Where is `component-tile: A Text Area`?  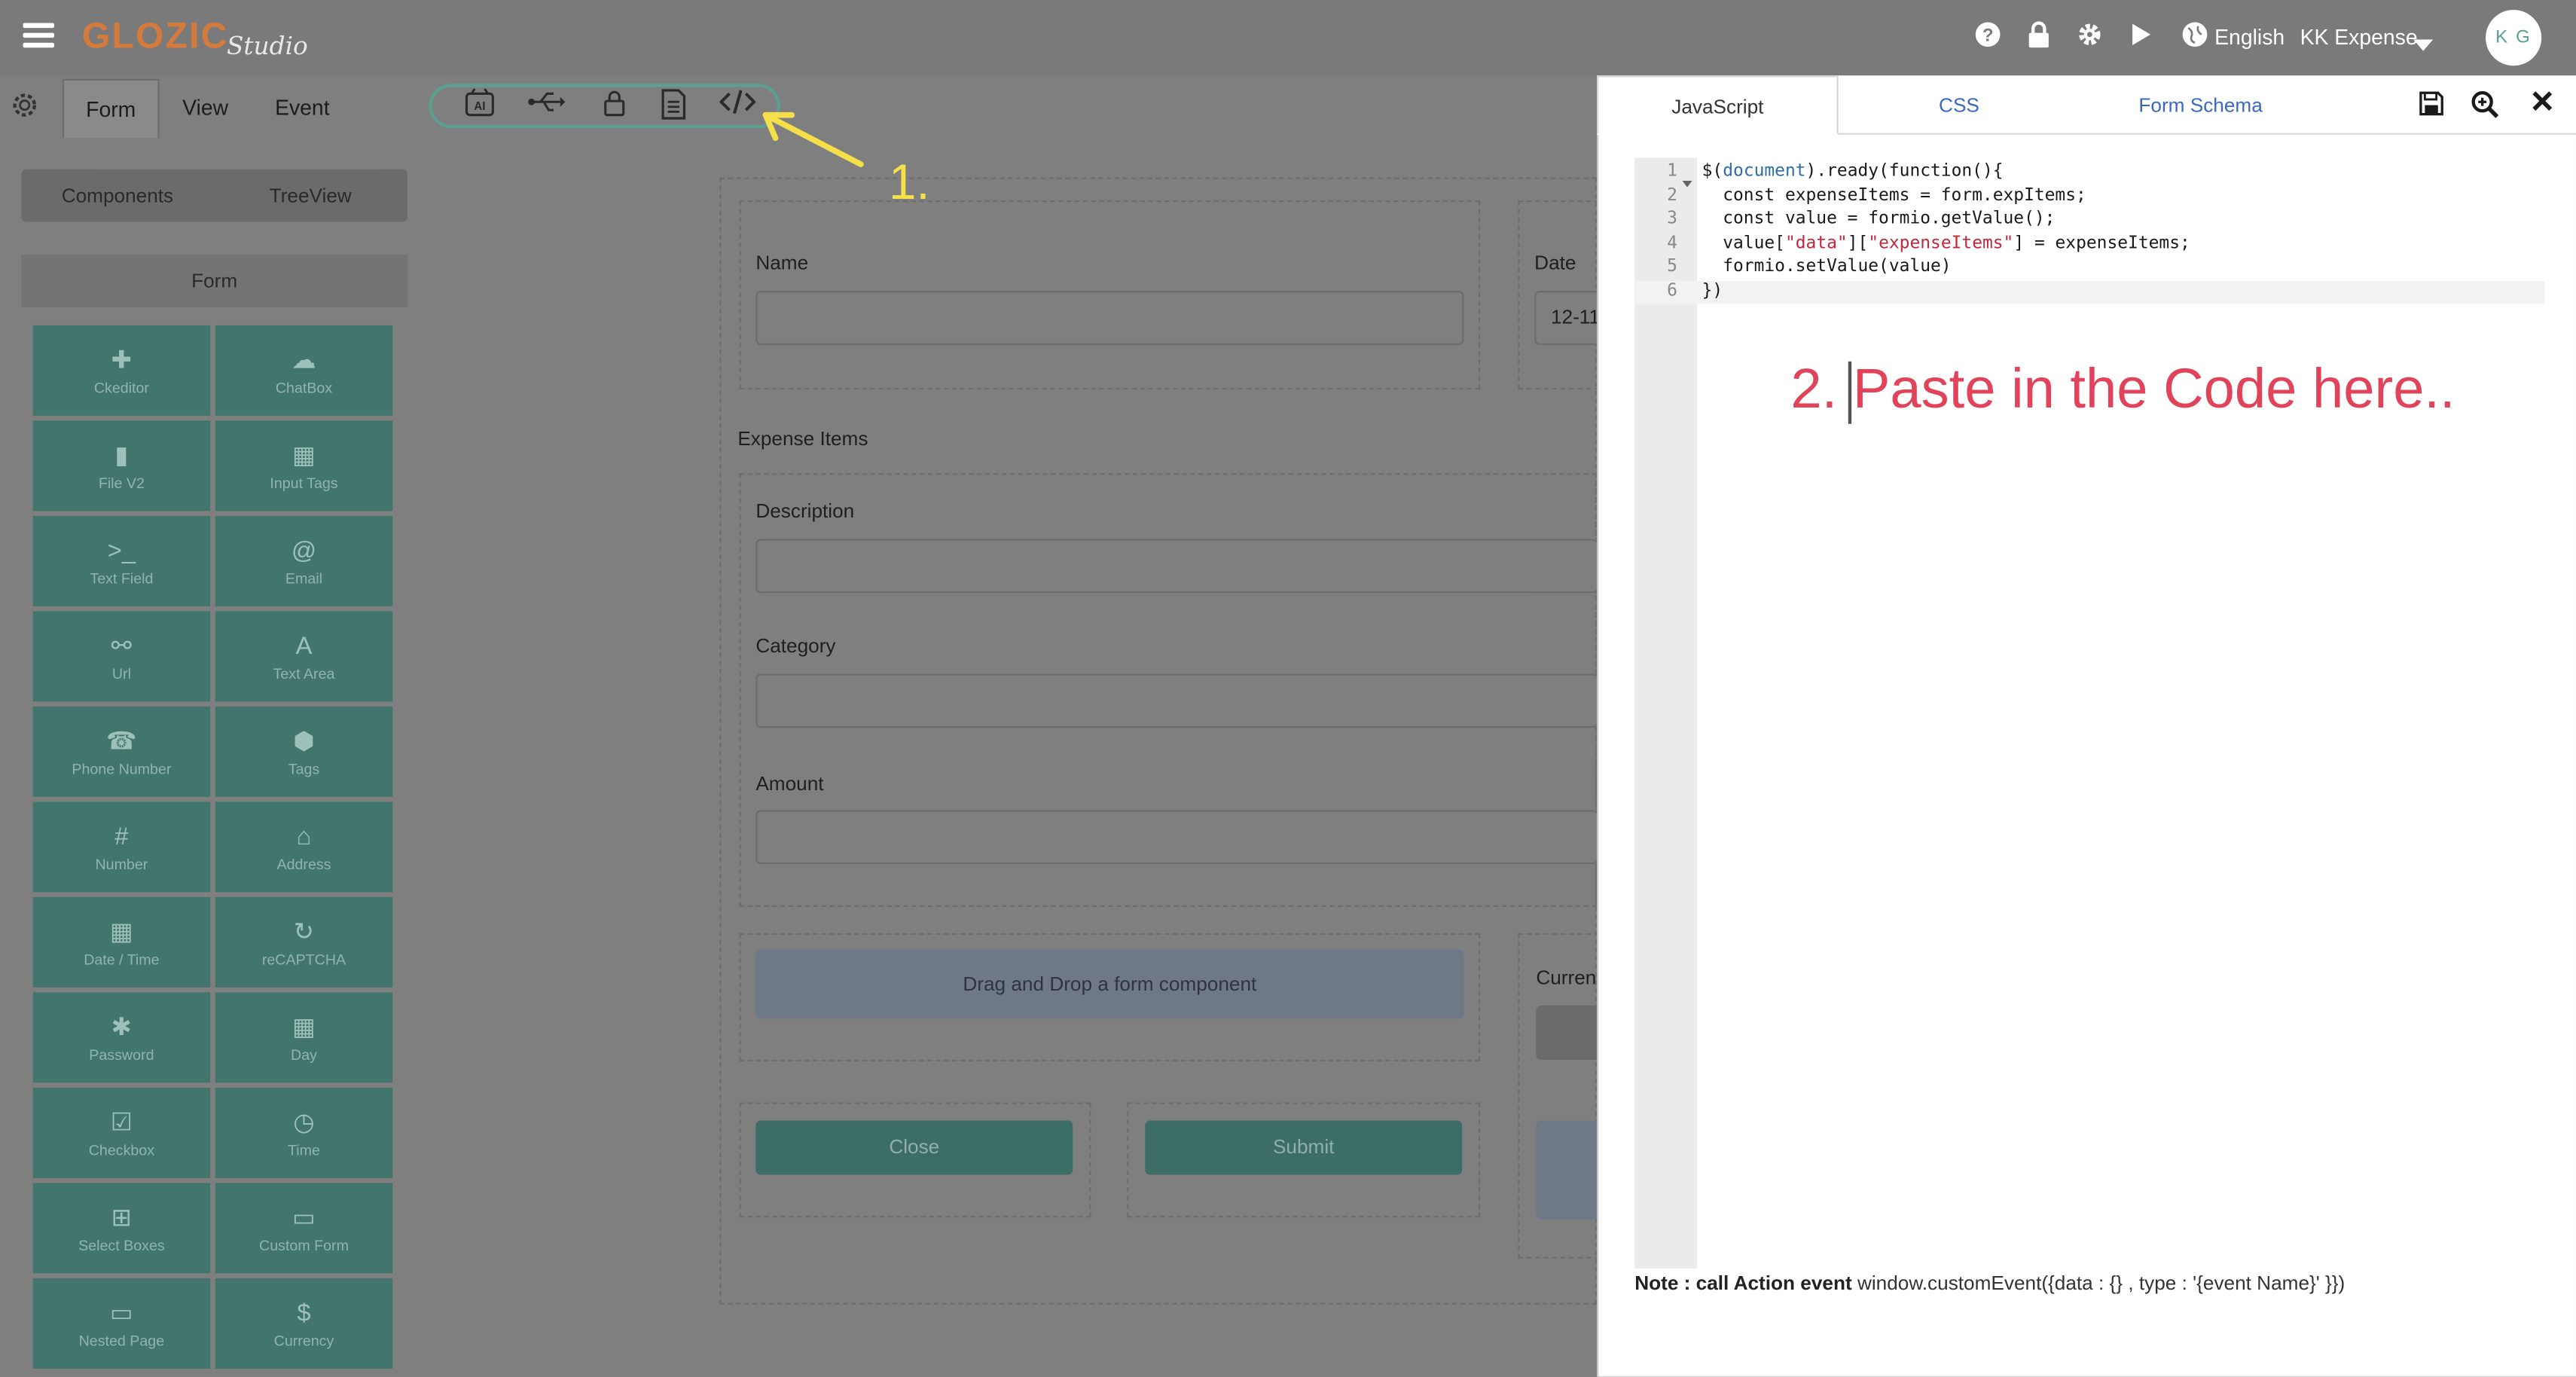
component-tile: A Text Area is located at coordinates (304, 656).